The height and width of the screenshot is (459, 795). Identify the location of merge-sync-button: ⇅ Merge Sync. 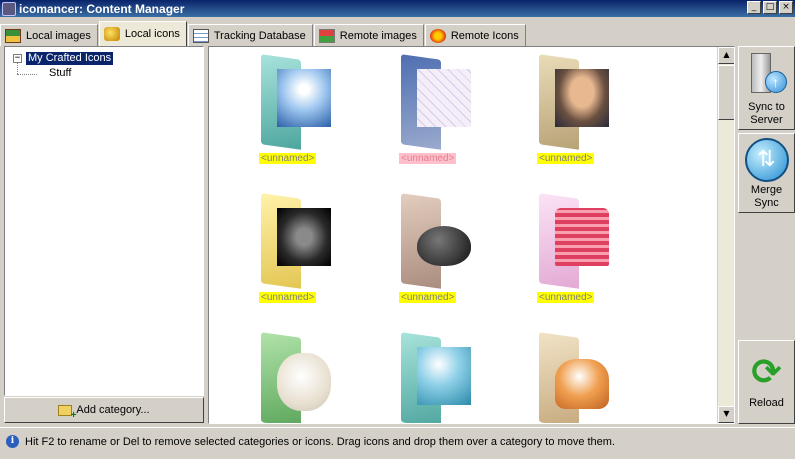
(766, 173).